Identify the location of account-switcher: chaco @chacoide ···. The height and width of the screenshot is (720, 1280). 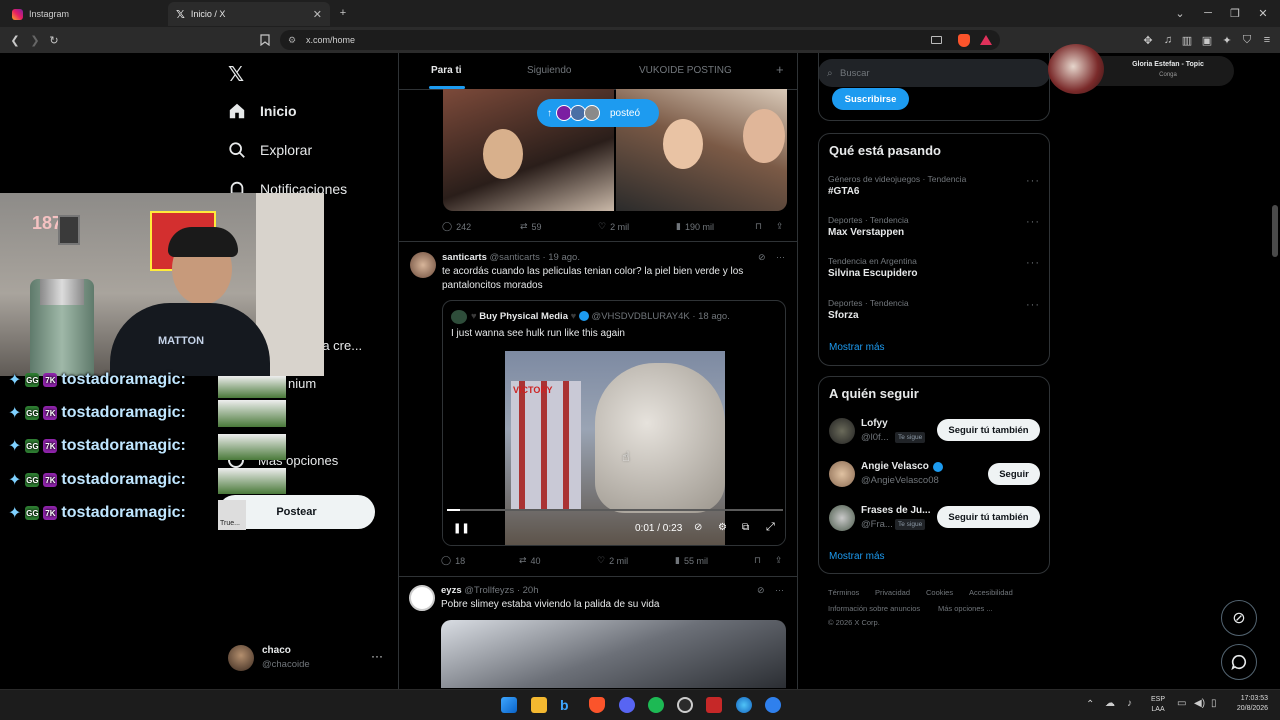
(308, 658).